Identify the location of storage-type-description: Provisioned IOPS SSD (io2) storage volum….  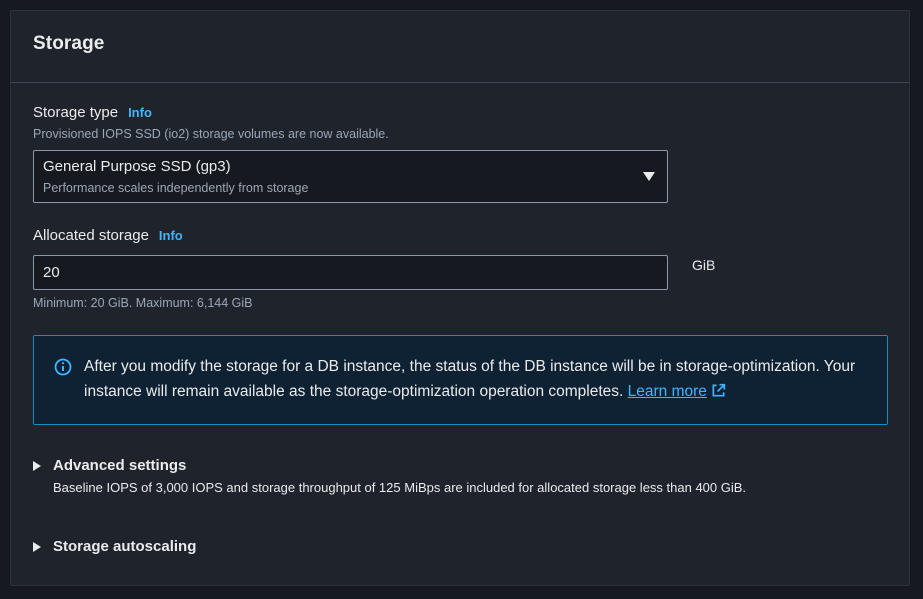
(211, 134).